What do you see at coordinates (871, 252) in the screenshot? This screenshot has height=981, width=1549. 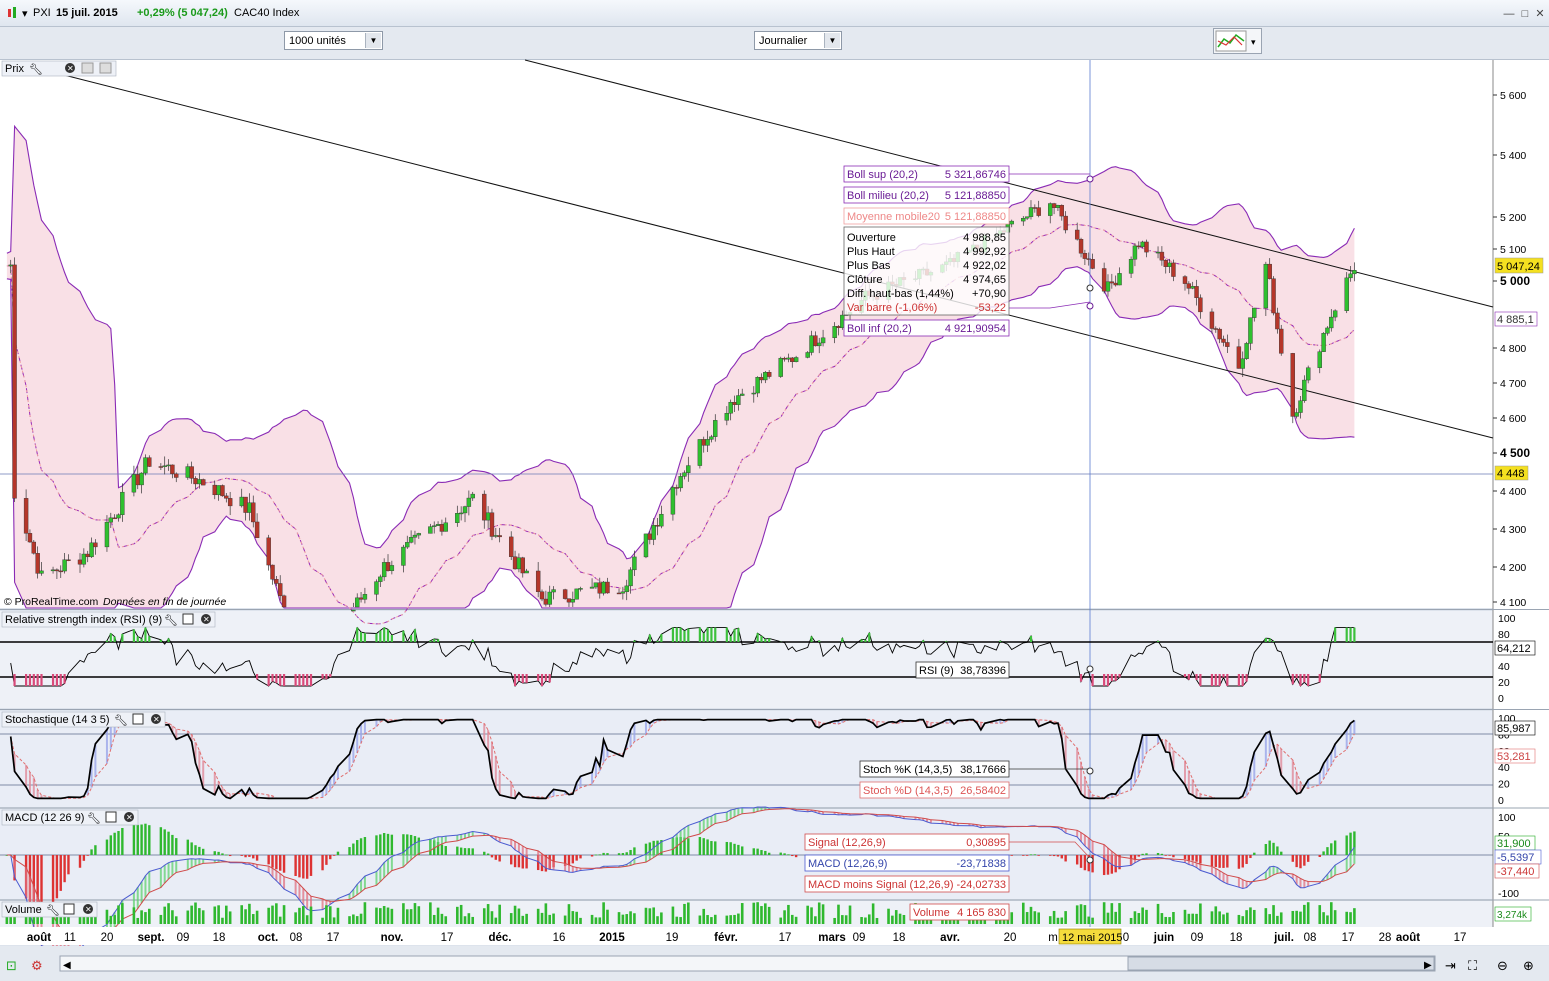 I see `ohlc-label: Plus Haut` at bounding box center [871, 252].